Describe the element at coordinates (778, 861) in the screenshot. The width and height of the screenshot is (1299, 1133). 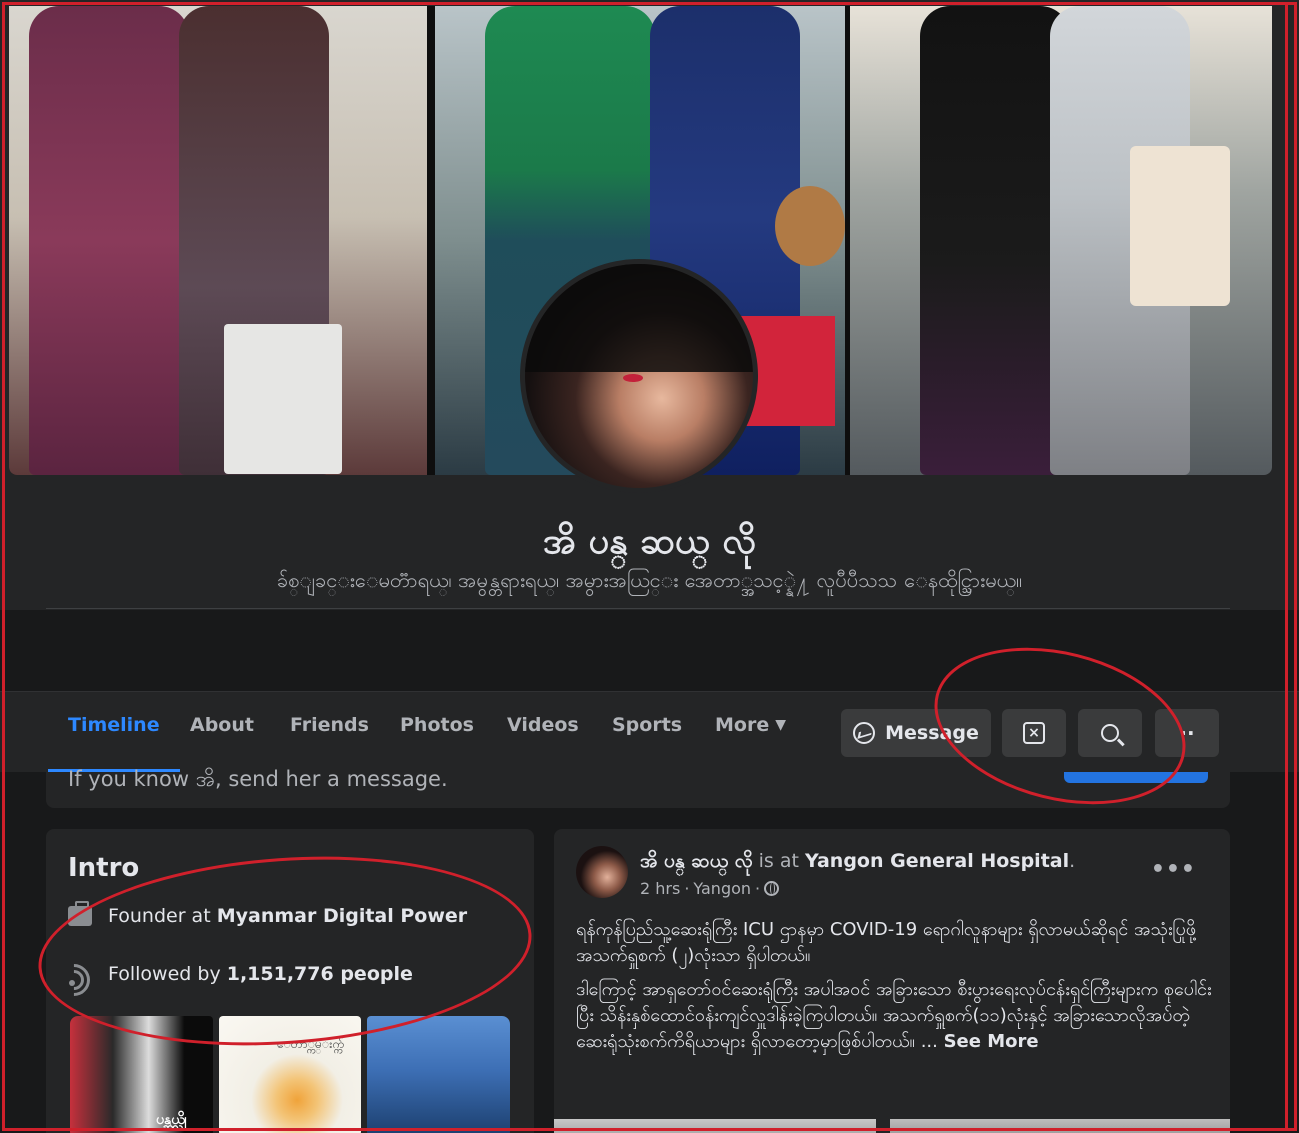
I see `post-is-at: is at` at that location.